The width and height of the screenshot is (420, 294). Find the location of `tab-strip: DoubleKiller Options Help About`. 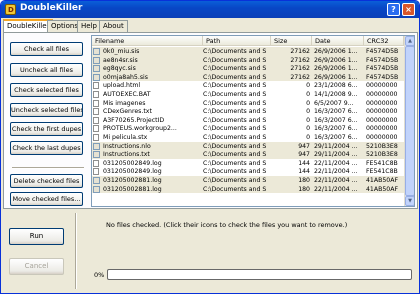

tab-strip: DoubleKiller Options Help About is located at coordinates (211, 26).